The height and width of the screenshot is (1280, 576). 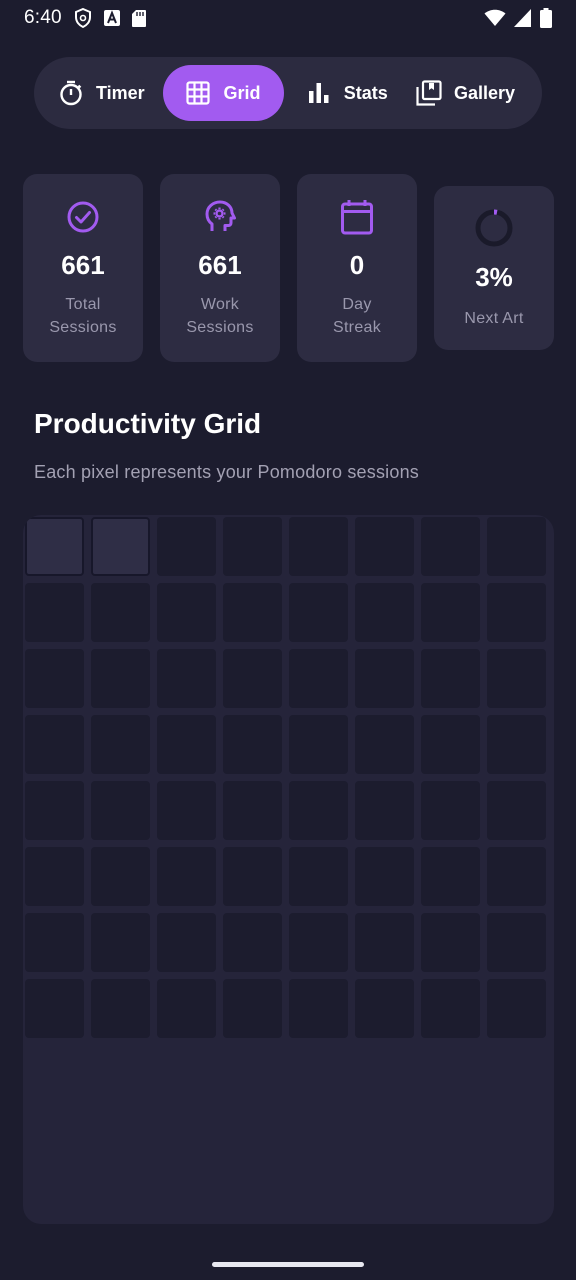 I want to click on calendar-icon, so click(x=357, y=217).